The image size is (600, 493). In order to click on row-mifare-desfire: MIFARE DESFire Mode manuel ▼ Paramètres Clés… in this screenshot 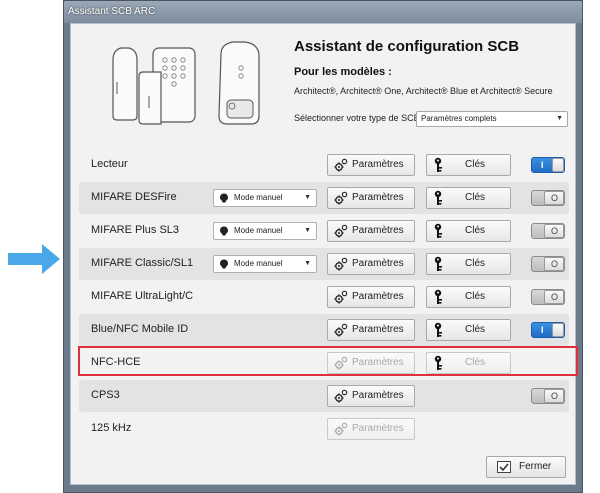, I will do `click(324, 198)`.